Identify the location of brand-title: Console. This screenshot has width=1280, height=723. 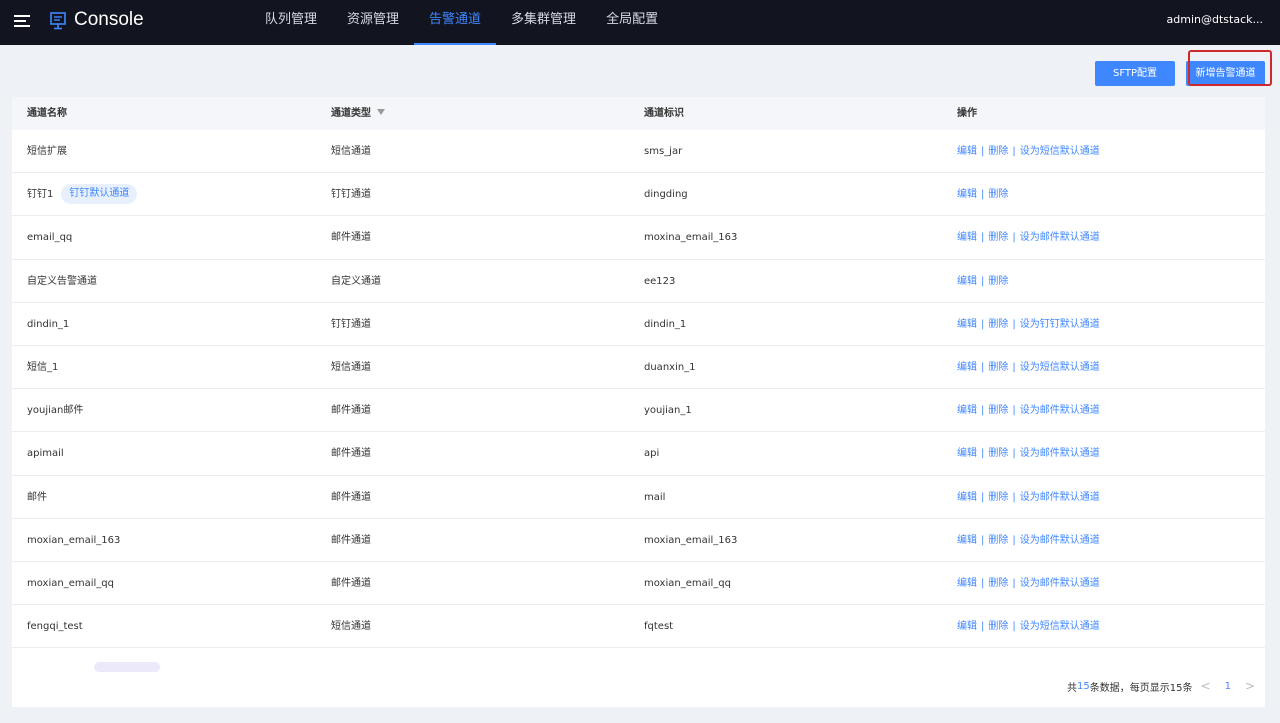
(109, 20).